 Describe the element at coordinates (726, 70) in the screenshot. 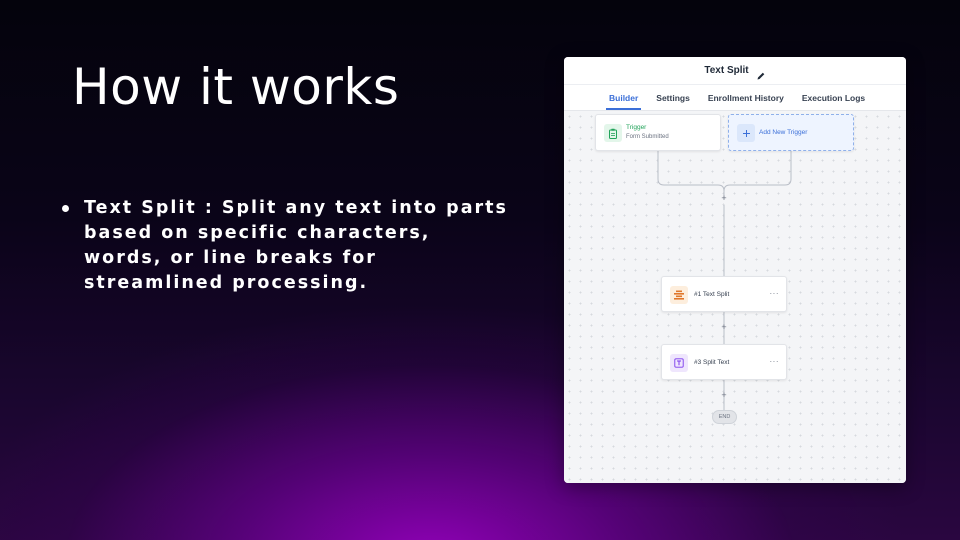

I see `workflow-title: Text Split` at that location.